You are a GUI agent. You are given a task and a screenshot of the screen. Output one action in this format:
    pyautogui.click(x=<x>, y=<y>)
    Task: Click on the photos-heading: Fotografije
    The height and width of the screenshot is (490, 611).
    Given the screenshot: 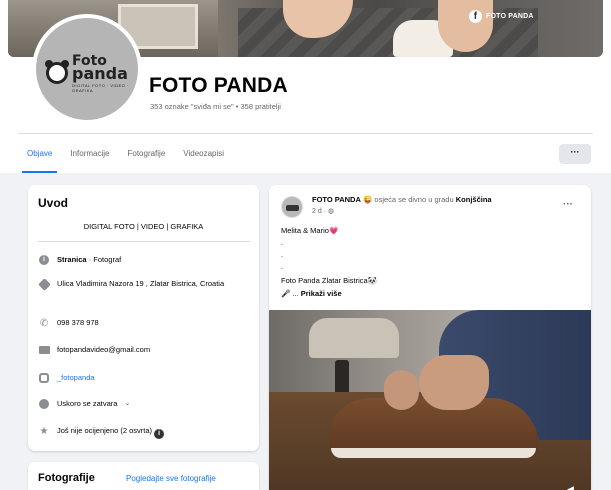 What is the action you would take?
    pyautogui.click(x=66, y=478)
    